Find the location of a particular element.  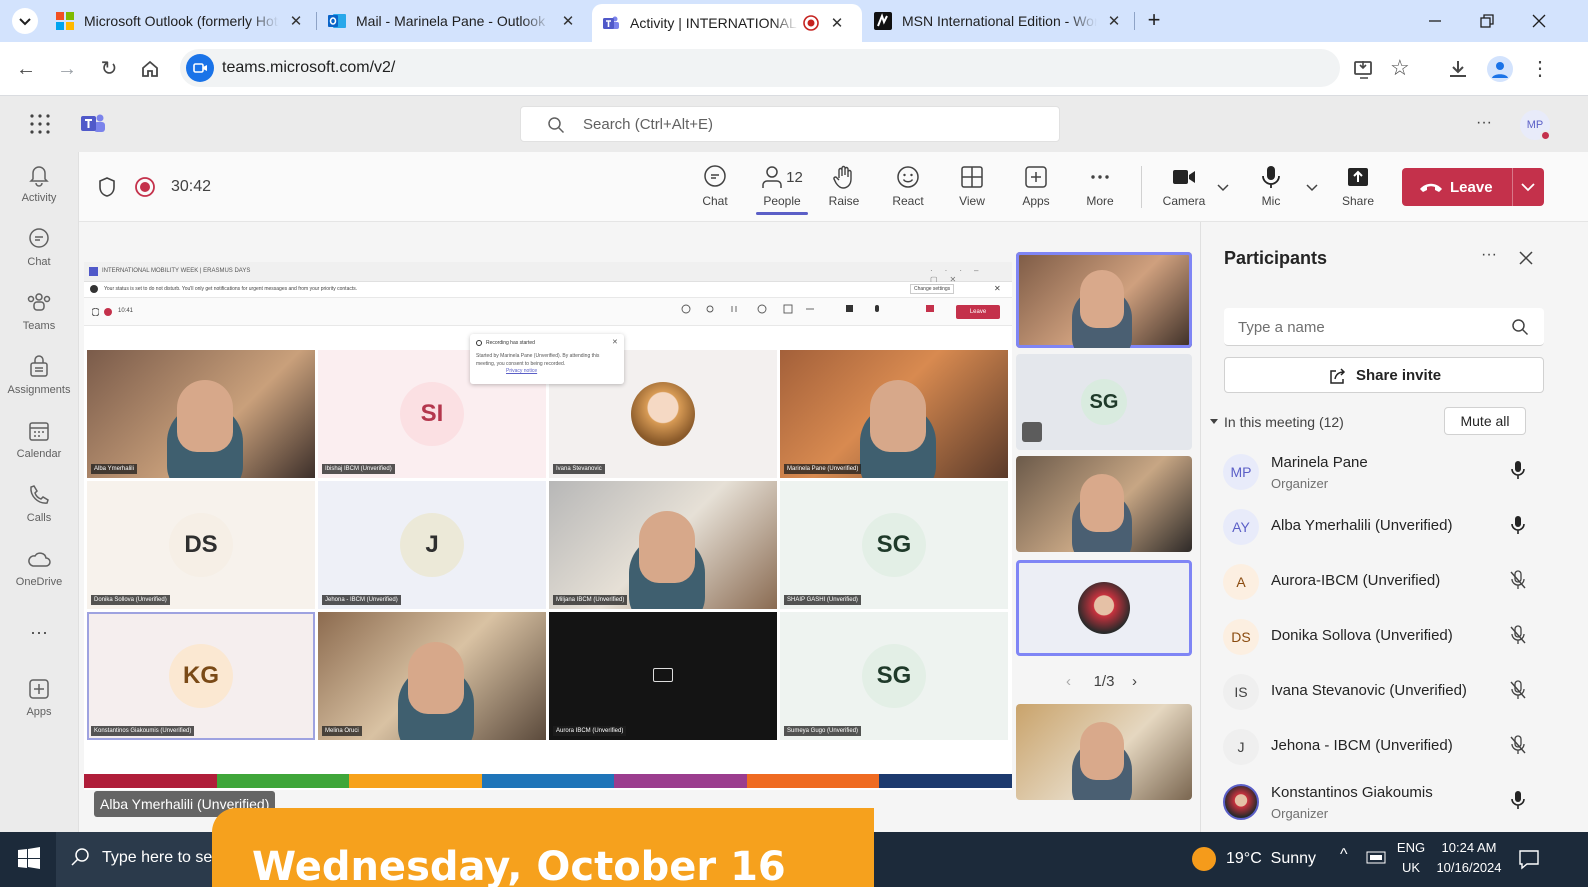

browser-tab: MSN International Edition - World ✕ is located at coordinates (1001, 21).